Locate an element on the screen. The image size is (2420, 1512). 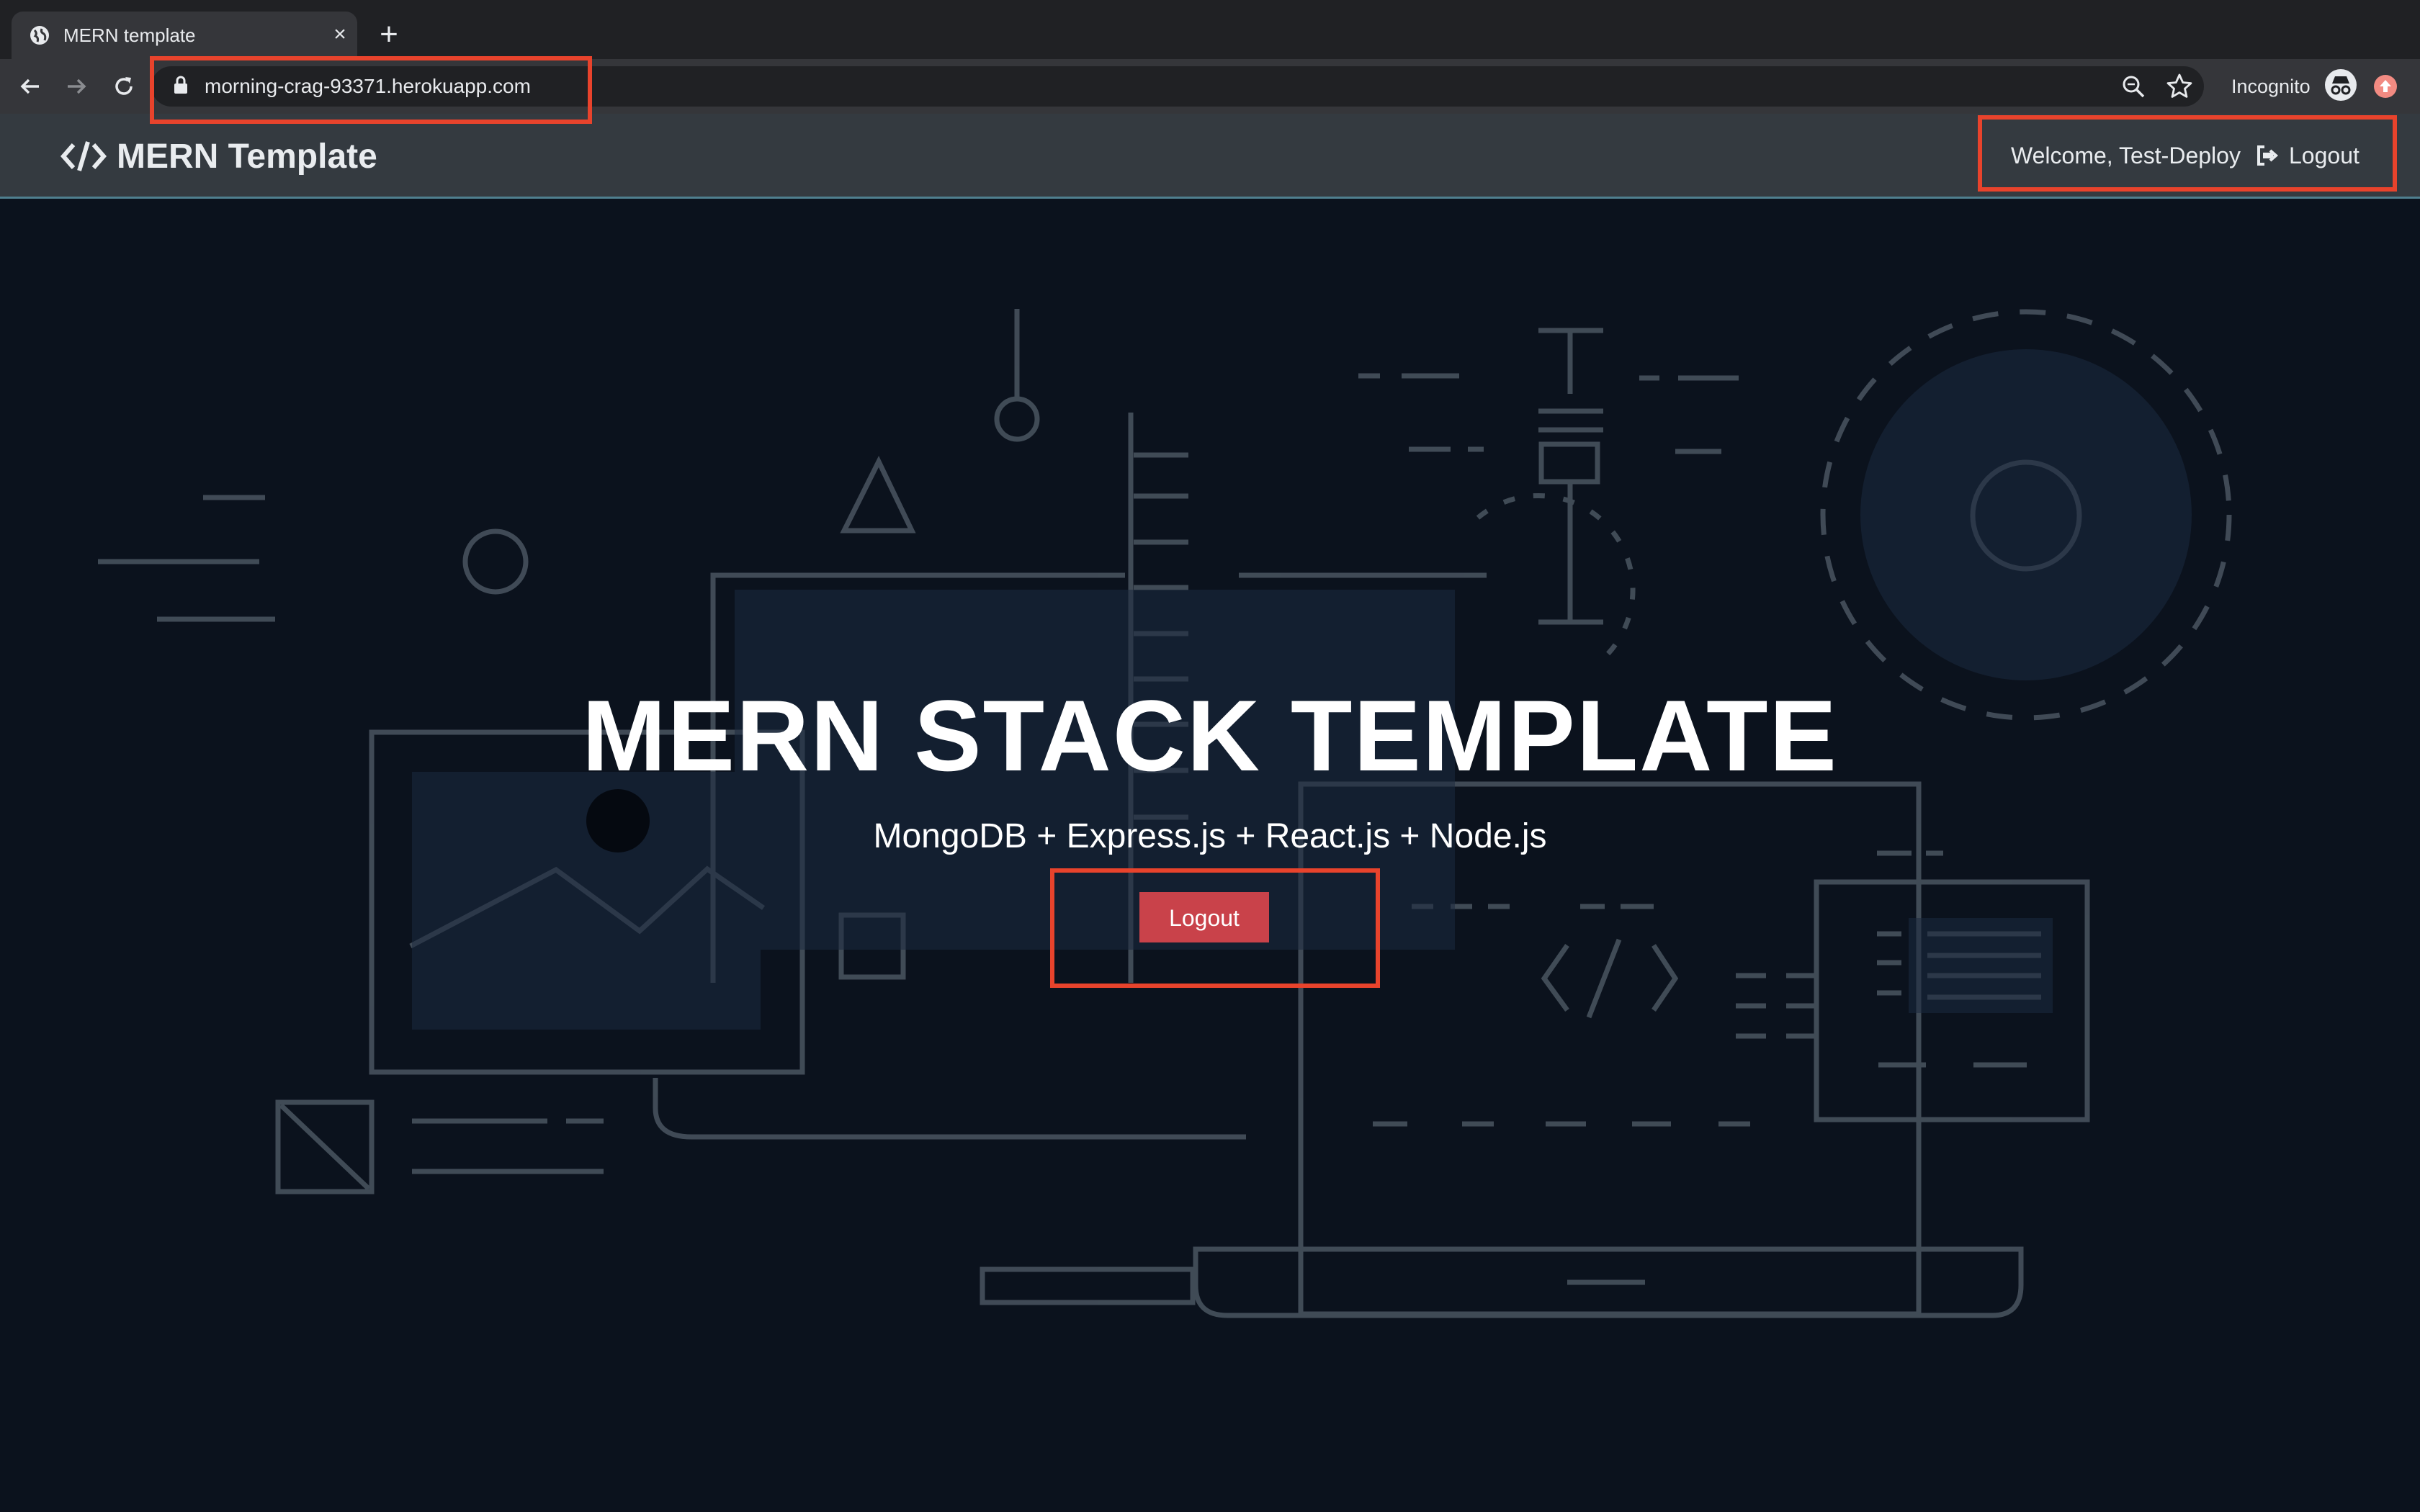
tab-title: MERN template is located at coordinates (129, 35).